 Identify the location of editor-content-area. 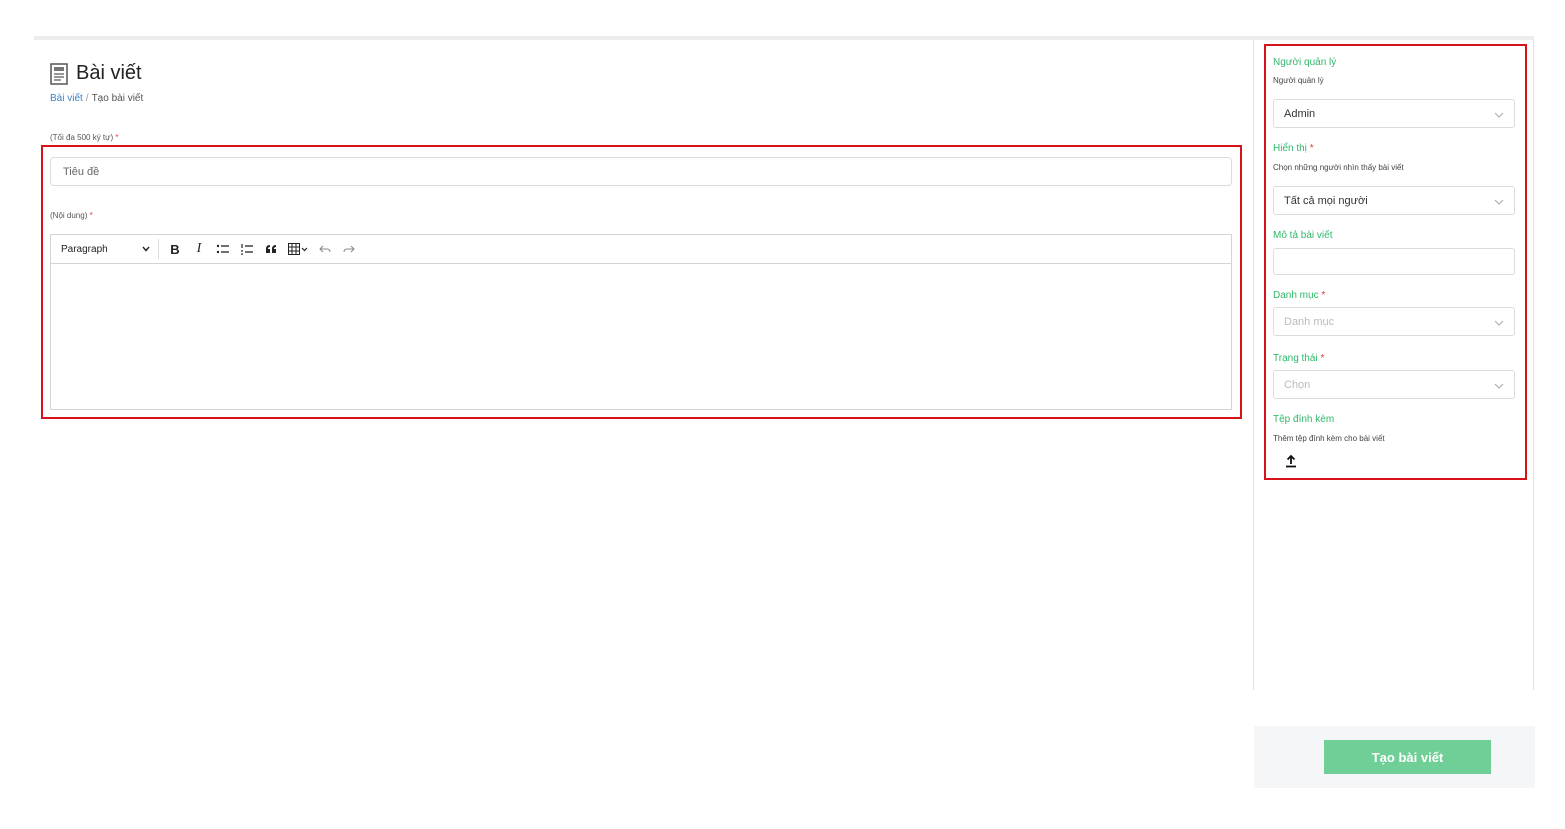
(641, 337).